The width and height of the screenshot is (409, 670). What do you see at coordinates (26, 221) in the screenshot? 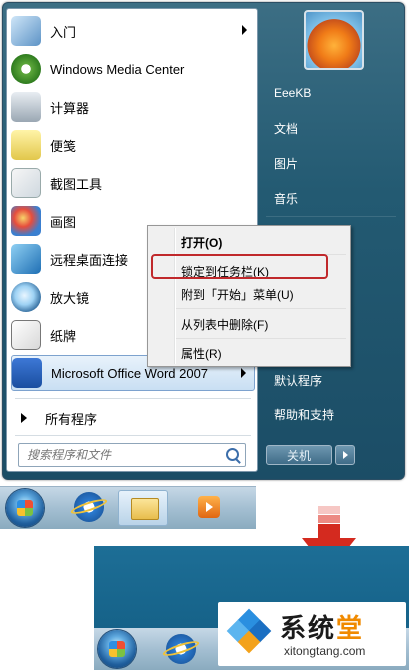
I see `paint-icon` at bounding box center [26, 221].